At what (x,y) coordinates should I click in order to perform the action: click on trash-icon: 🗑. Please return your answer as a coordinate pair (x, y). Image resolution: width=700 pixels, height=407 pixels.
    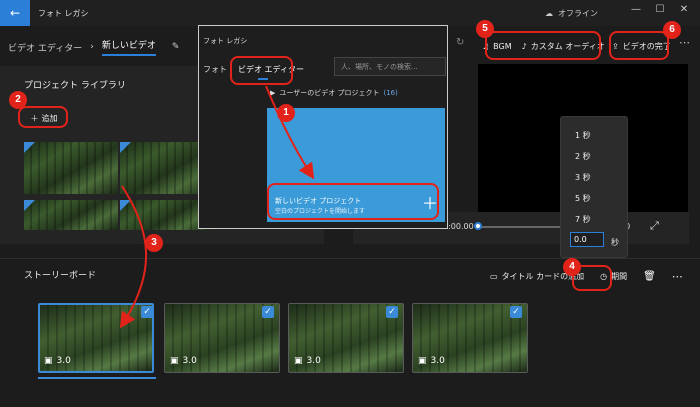
    Looking at the image, I should click on (649, 276).